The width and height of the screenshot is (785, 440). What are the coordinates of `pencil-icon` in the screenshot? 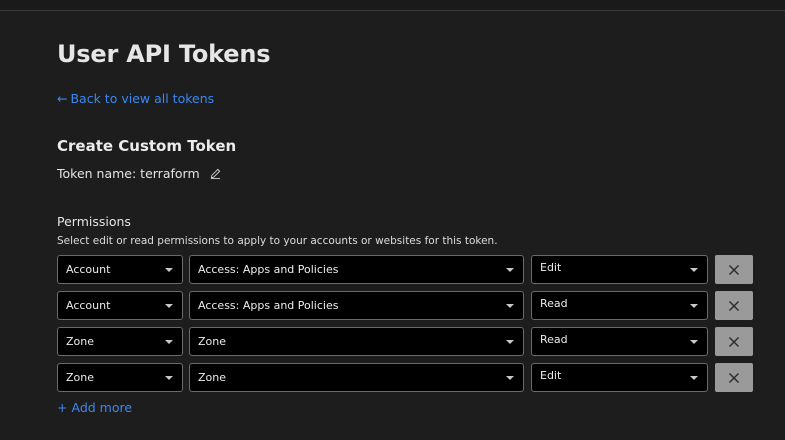 It's located at (215, 174).